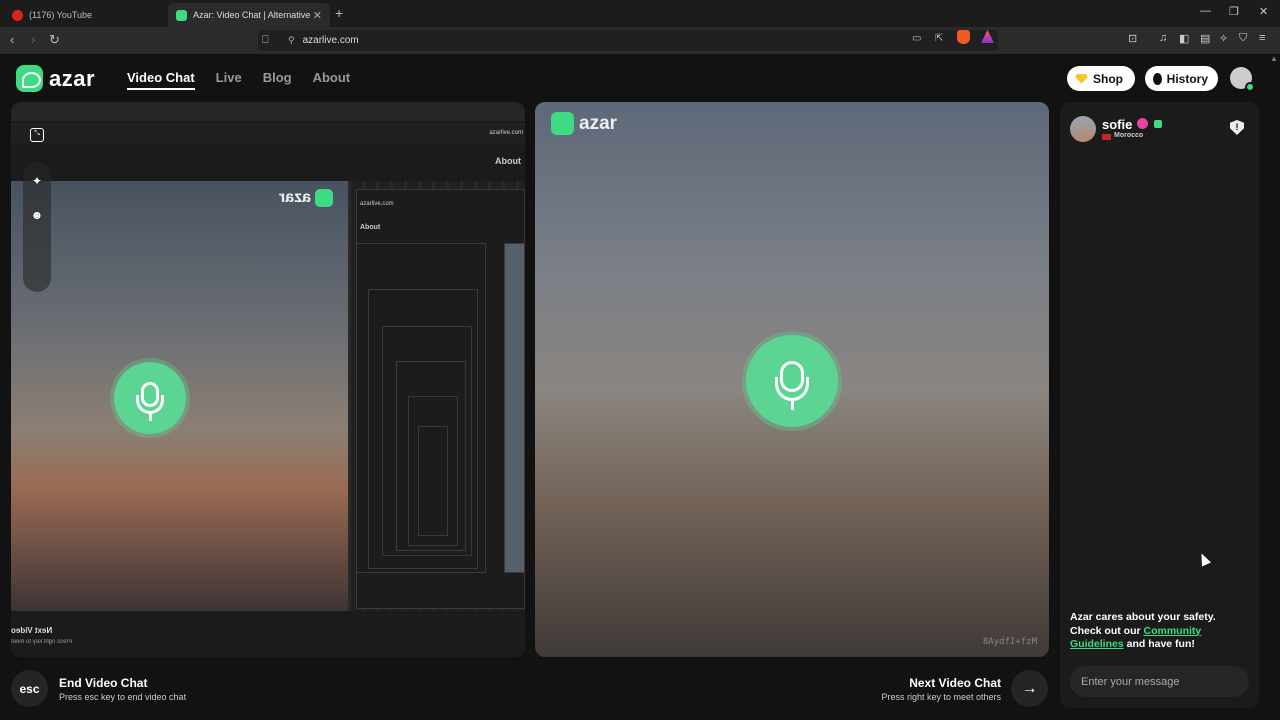 This screenshot has width=1280, height=720. I want to click on azar-logo: azar, so click(55, 78).